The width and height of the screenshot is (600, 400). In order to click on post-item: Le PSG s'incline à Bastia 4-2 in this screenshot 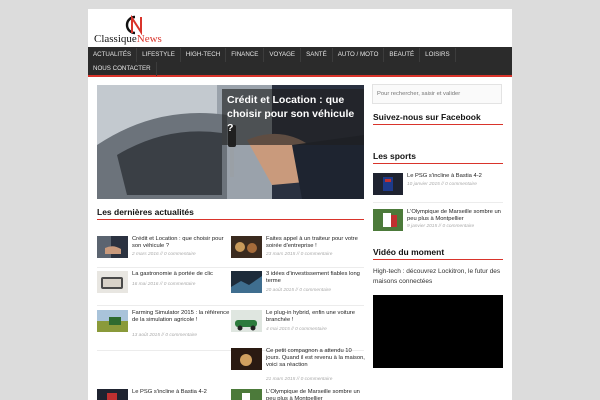, I will do `click(164, 394)`.